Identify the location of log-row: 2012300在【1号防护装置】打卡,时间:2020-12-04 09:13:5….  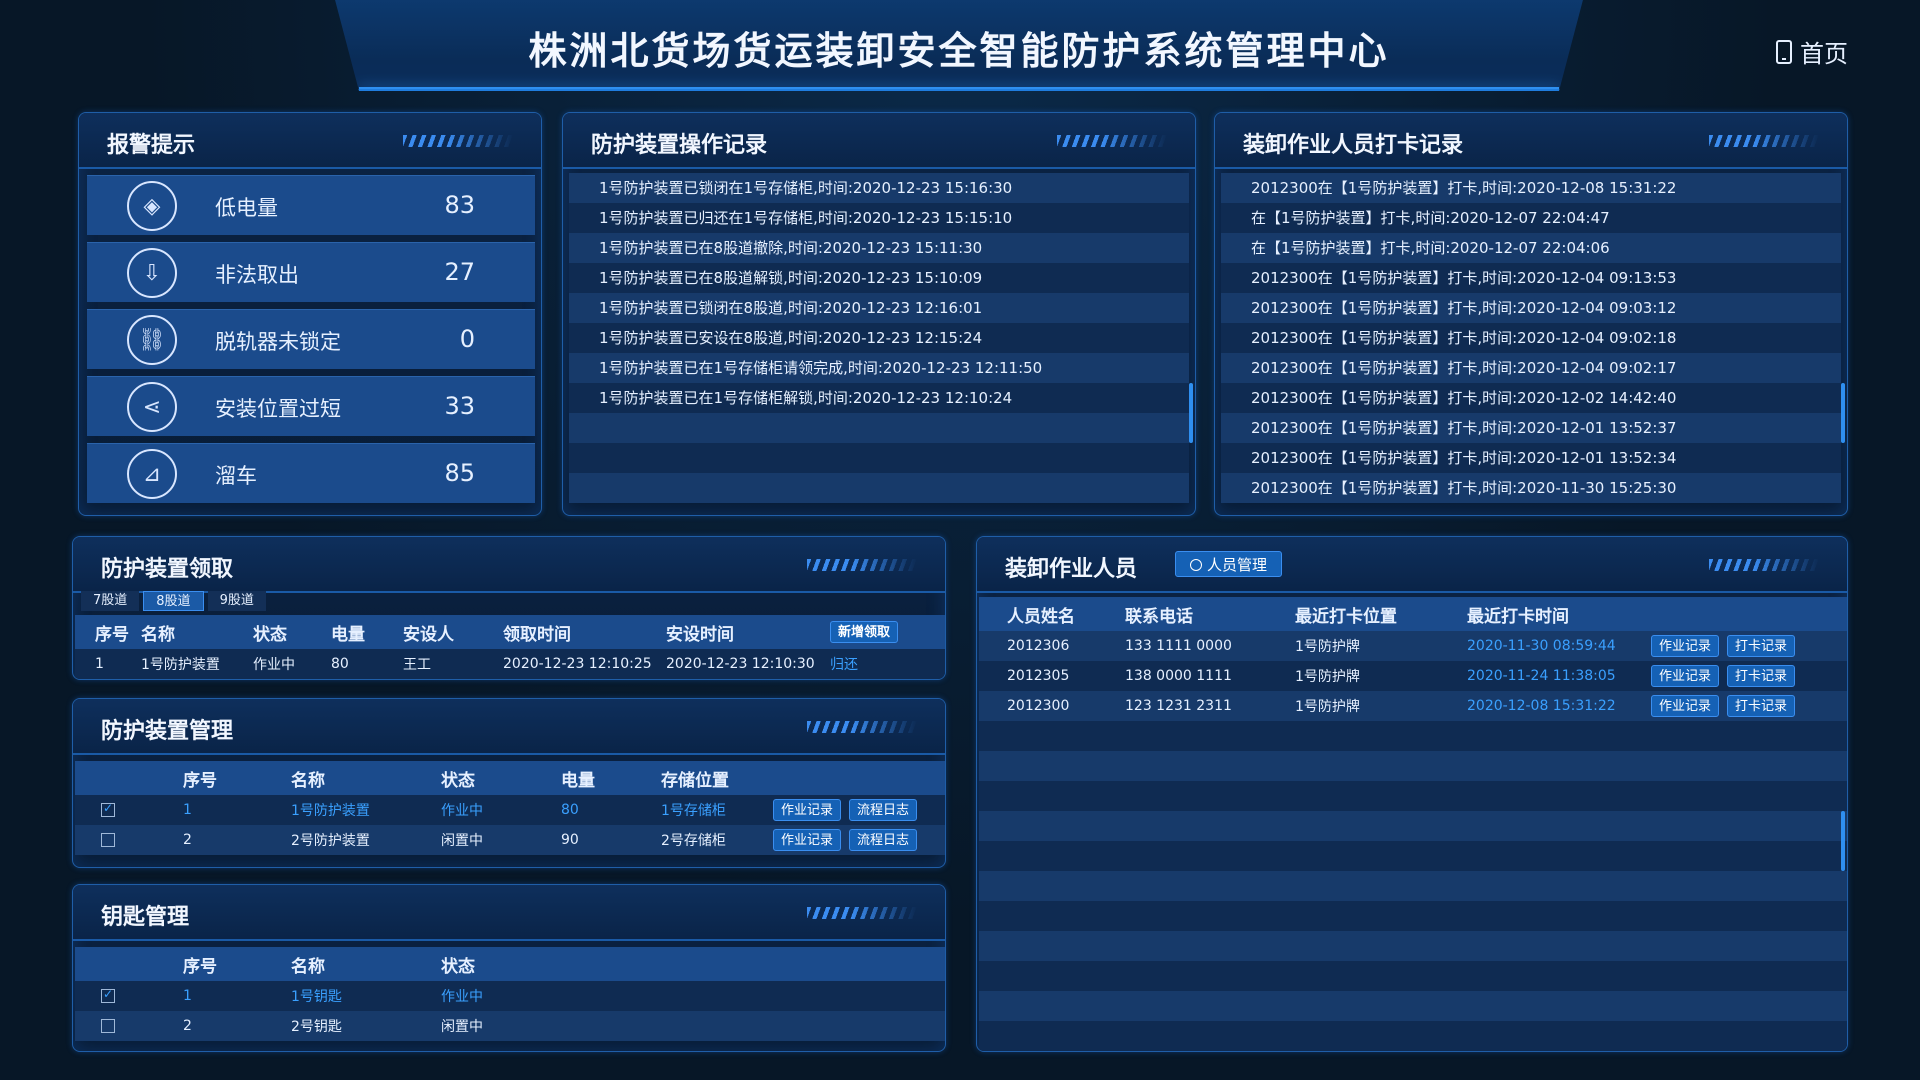
(1531, 278).